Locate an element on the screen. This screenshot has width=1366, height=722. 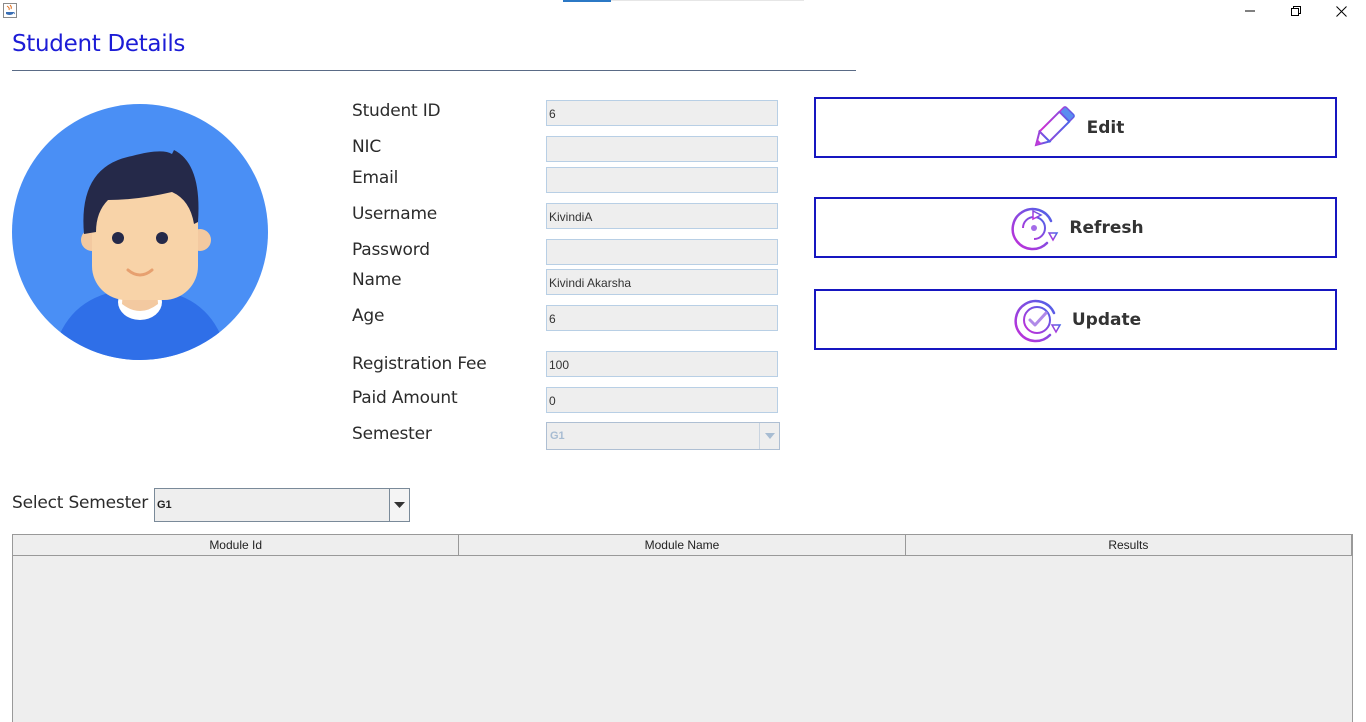
paid-amount-label: Paid Amount is located at coordinates (405, 398).